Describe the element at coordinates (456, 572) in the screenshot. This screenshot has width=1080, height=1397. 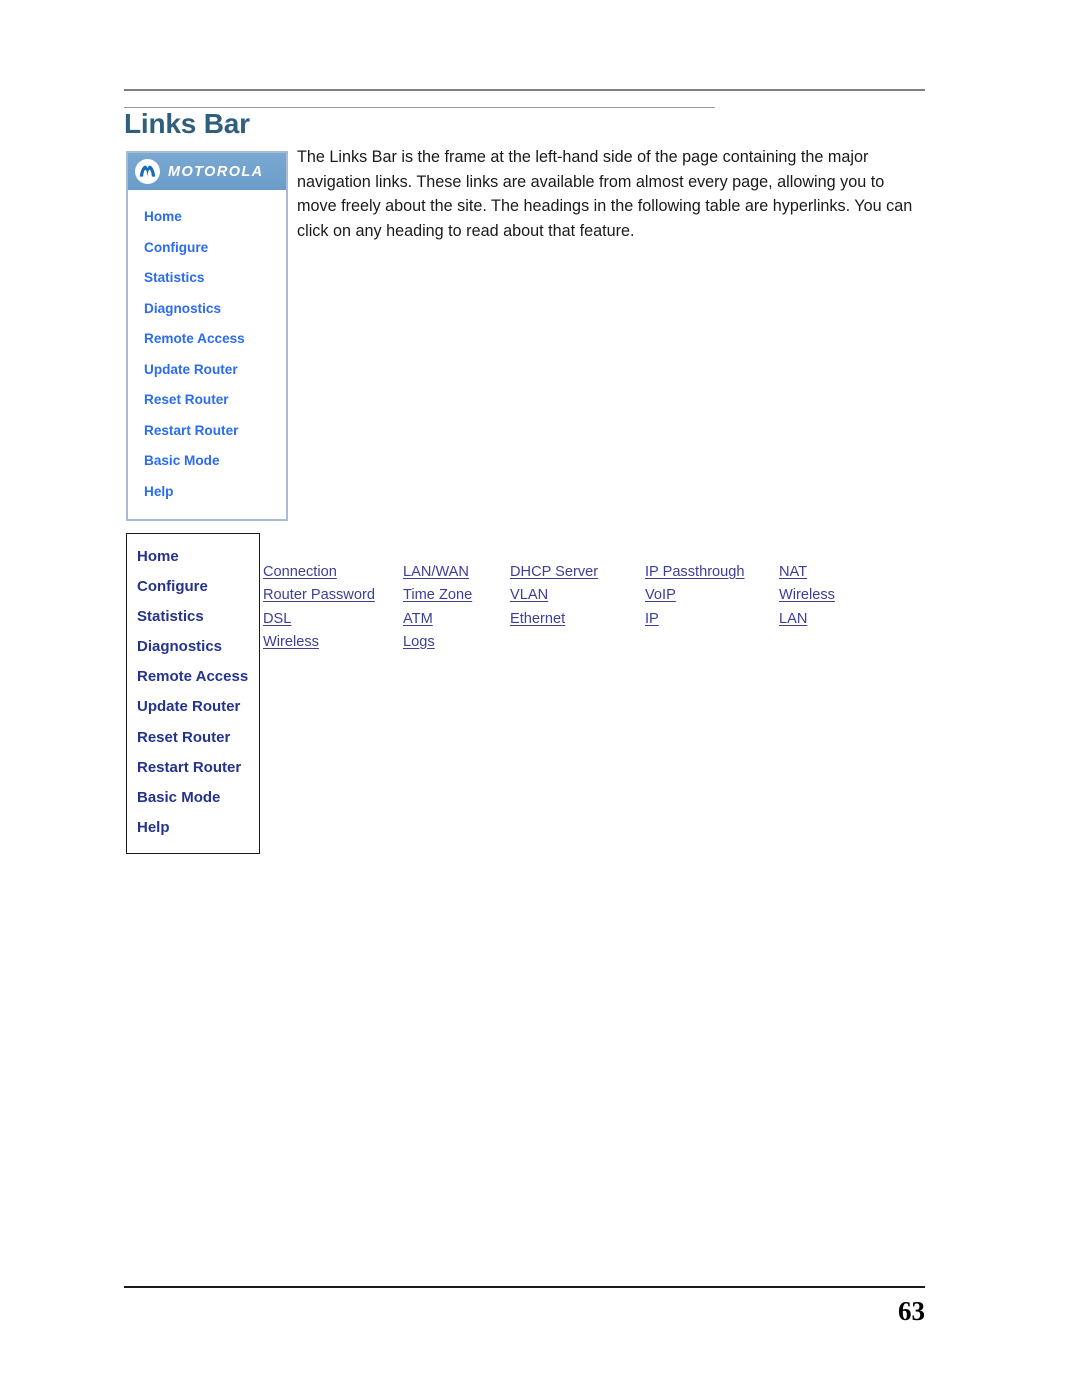
I see `link-lan-wan: LAN/WAN` at that location.